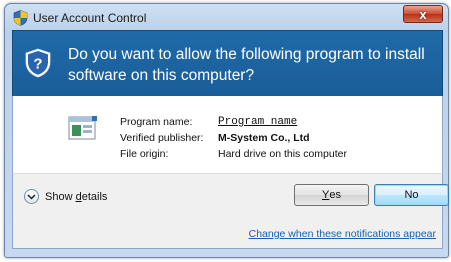  I want to click on window-title: User Account Control, so click(90, 18).